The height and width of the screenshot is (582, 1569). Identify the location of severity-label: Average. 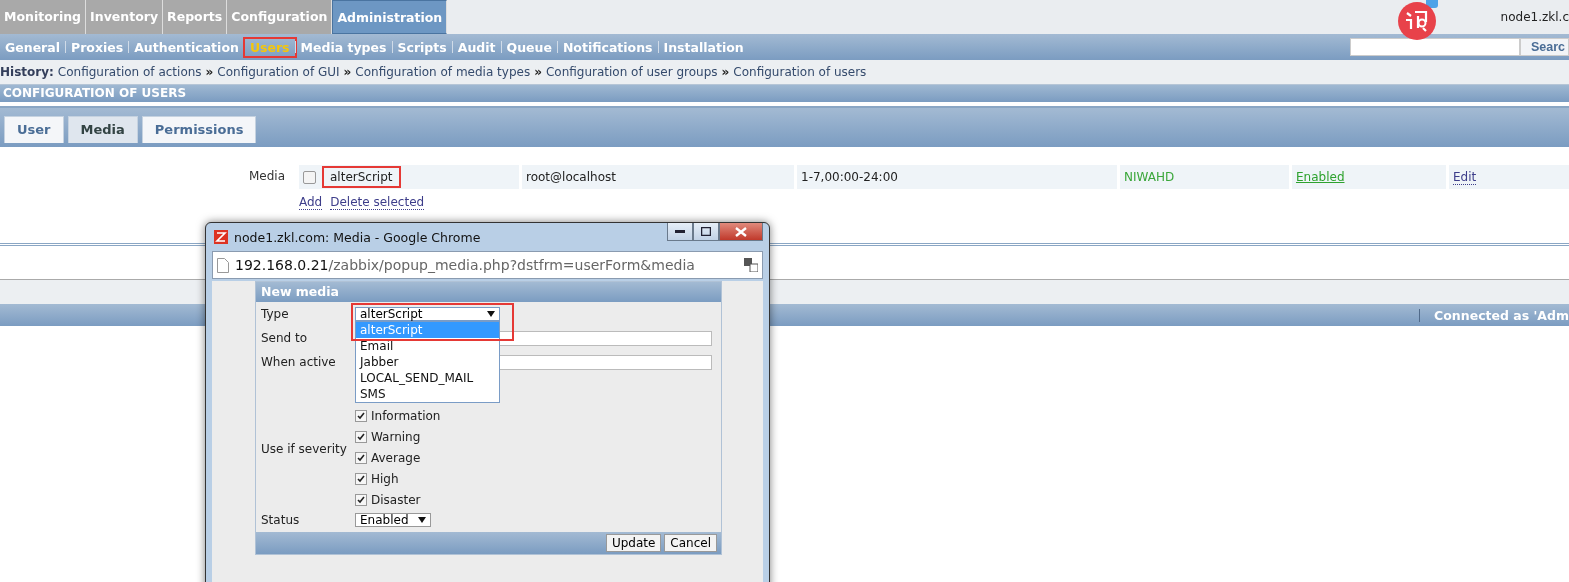
(396, 457).